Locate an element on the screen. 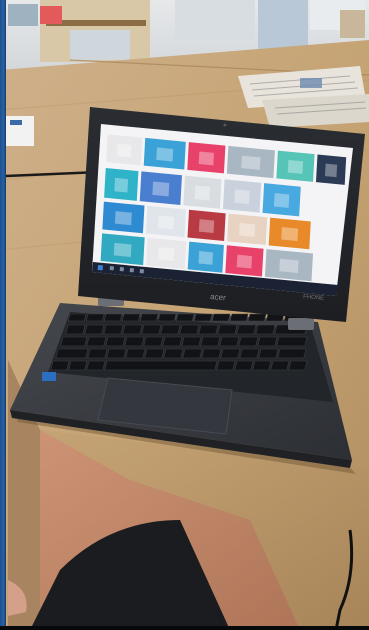 The width and height of the screenshot is (369, 630). product-photo-9-thumb is located at coordinates (202, 193).